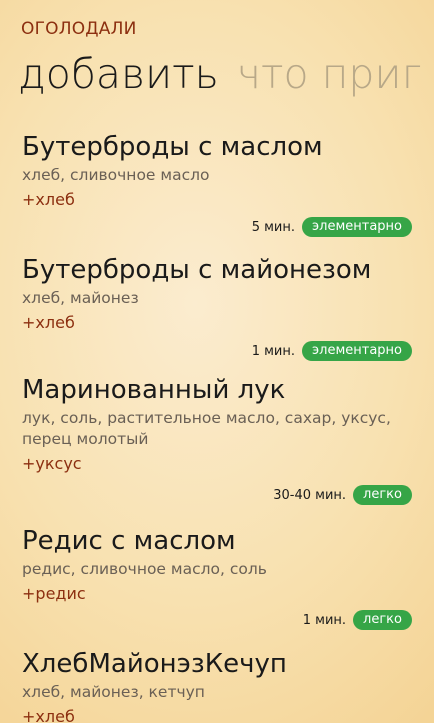  Describe the element at coordinates (113, 692) in the screenshot. I see `recipe-ingredients: хлеб, майонез, кетчуп` at that location.